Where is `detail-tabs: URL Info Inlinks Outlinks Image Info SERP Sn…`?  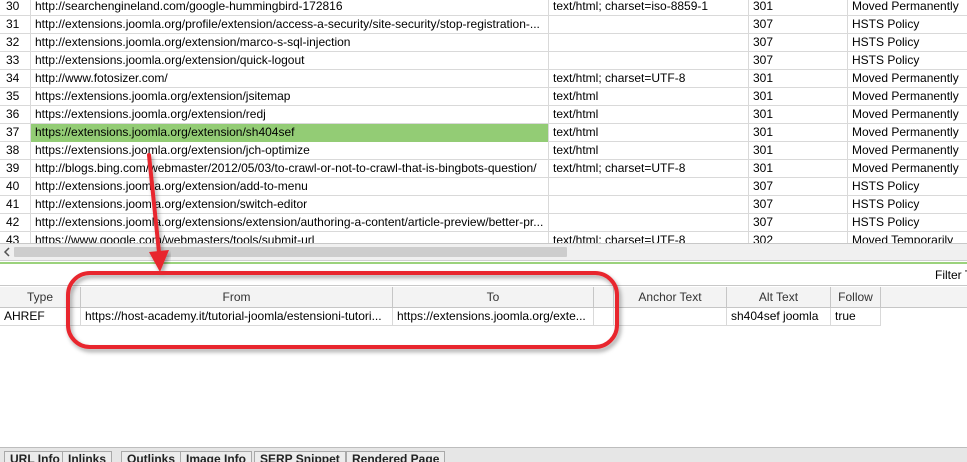 detail-tabs: URL Info Inlinks Outlinks Image Info SERP Sn… is located at coordinates (483, 454).